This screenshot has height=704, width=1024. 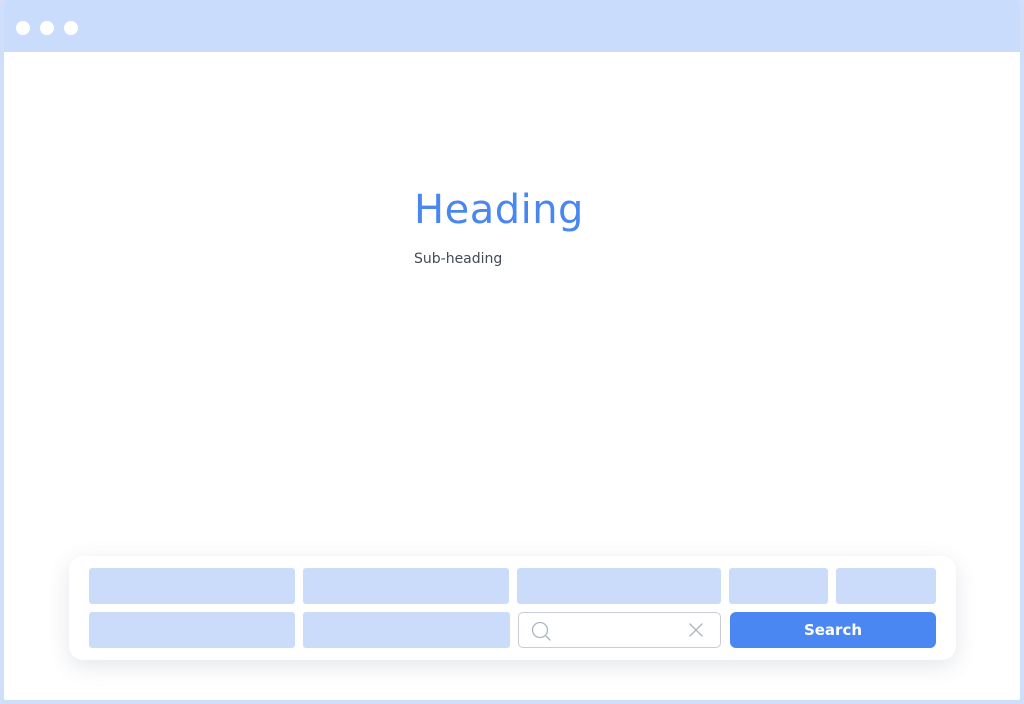 What do you see at coordinates (71, 28) in the screenshot?
I see `window-maximize-dot` at bounding box center [71, 28].